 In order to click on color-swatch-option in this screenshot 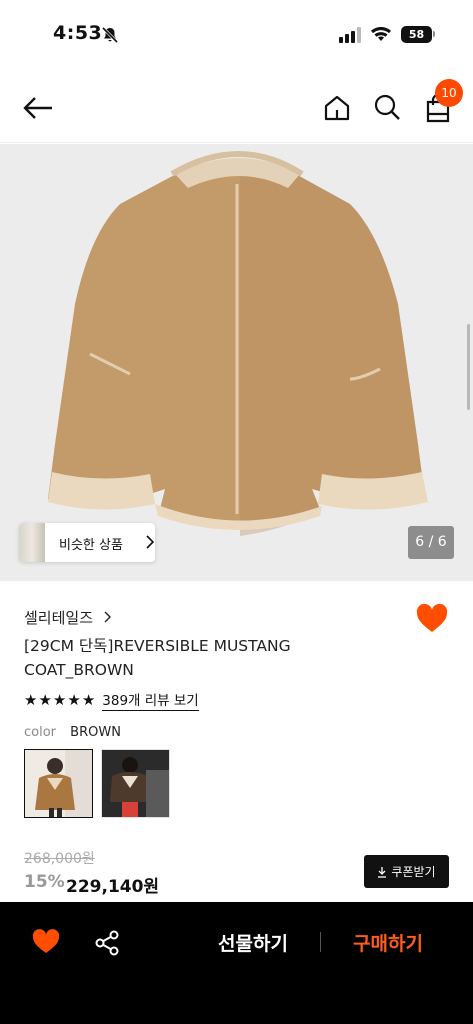, I will do `click(135, 783)`.